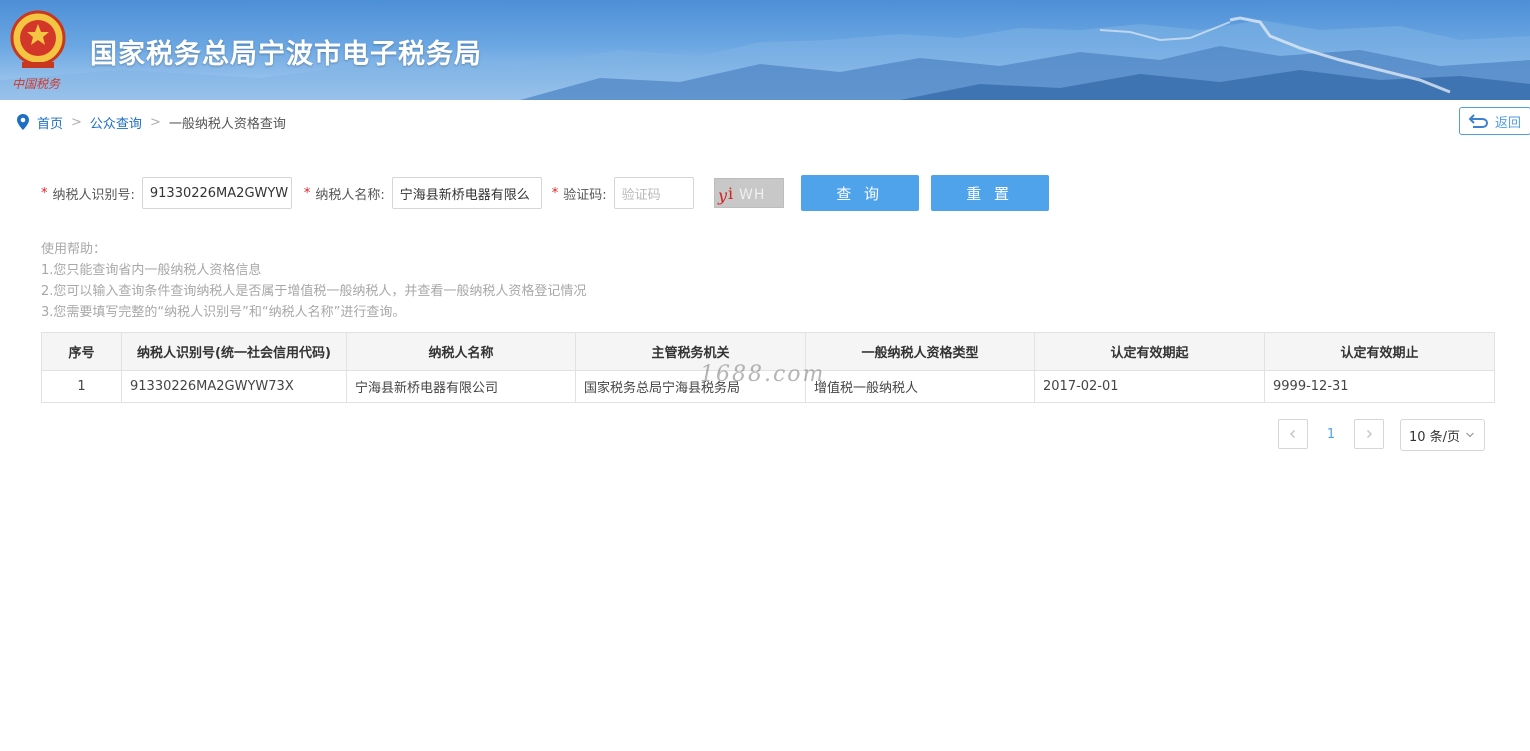 The image size is (1530, 751). Describe the element at coordinates (1149, 386) in the screenshot. I see `cell-valid-from: 2017-02-01` at that location.